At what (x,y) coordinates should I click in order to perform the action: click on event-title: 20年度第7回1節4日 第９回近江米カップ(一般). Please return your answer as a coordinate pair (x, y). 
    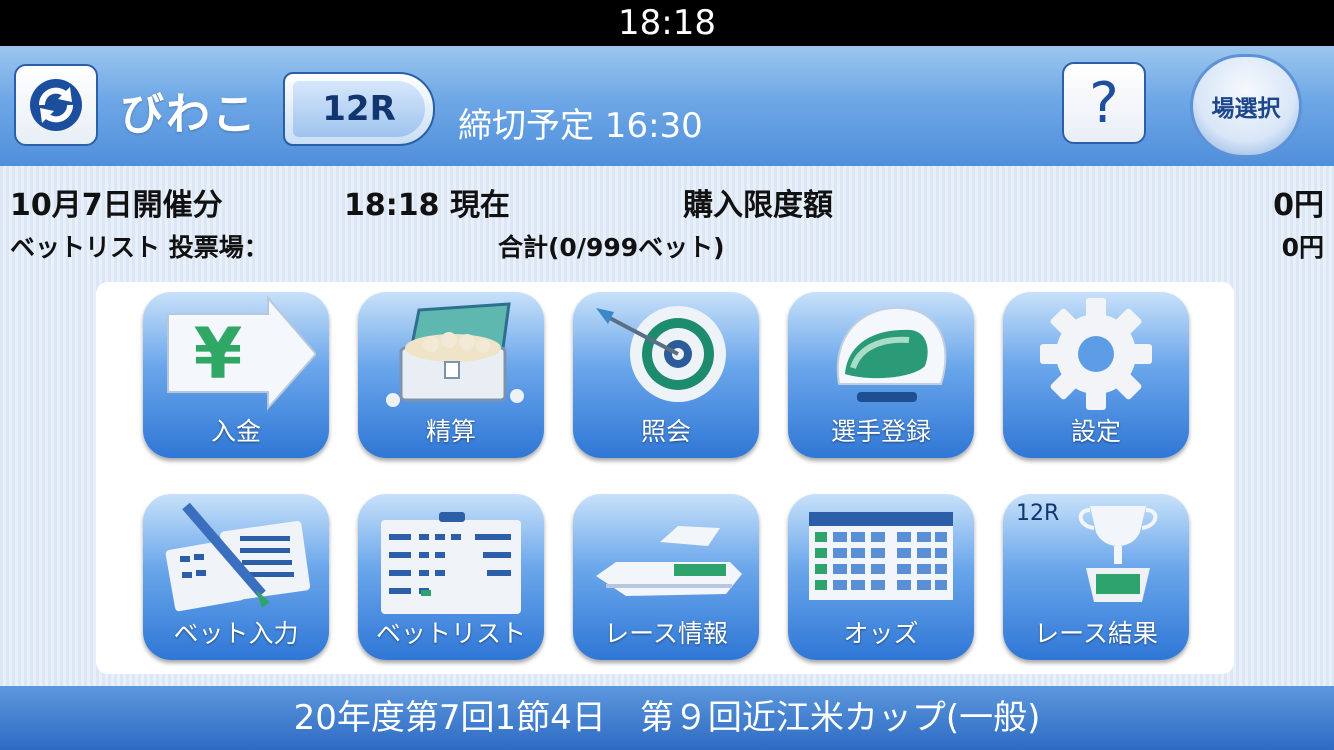
    Looking at the image, I should click on (667, 718).